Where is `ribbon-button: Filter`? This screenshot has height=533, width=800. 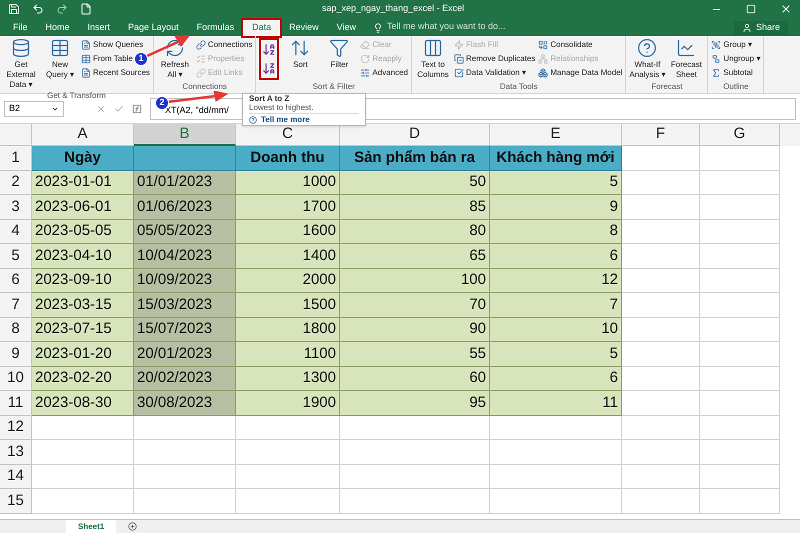
ribbon-button: Filter is located at coordinates (339, 54).